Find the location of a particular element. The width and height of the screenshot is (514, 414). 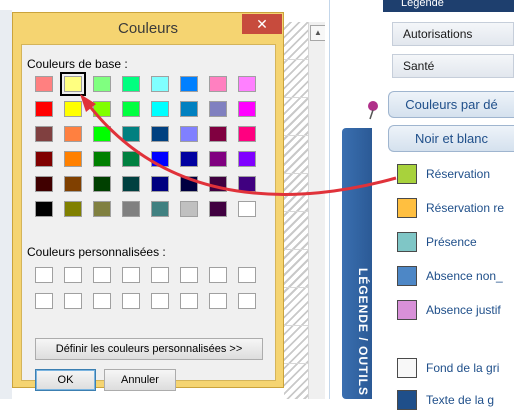

legend-item: Absence non_ is located at coordinates (455, 278).